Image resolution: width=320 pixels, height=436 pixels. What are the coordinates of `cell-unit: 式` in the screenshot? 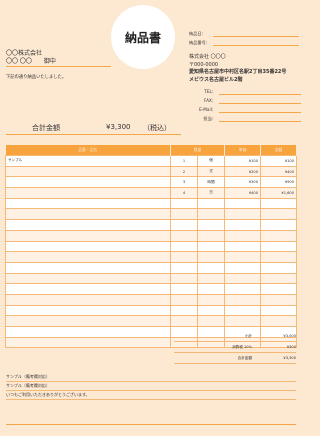 It's located at (211, 171).